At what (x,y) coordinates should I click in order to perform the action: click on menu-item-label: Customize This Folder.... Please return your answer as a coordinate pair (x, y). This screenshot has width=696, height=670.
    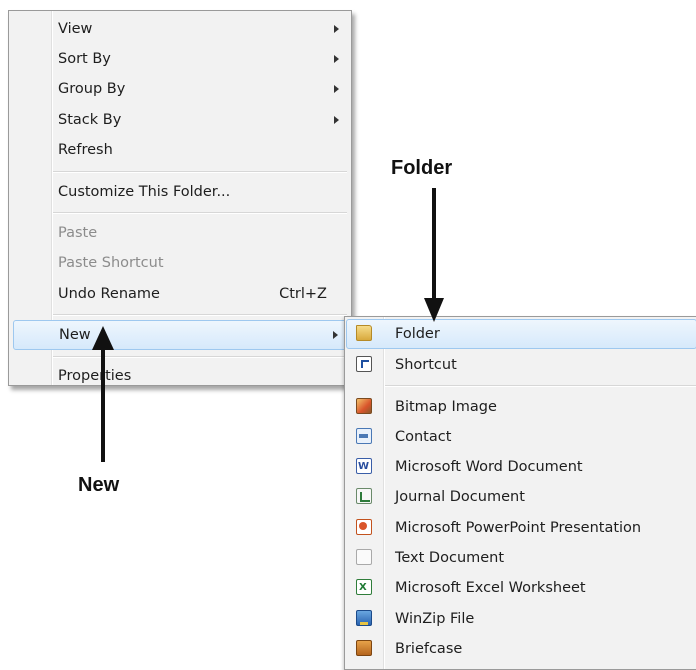
    Looking at the image, I should click on (144, 192).